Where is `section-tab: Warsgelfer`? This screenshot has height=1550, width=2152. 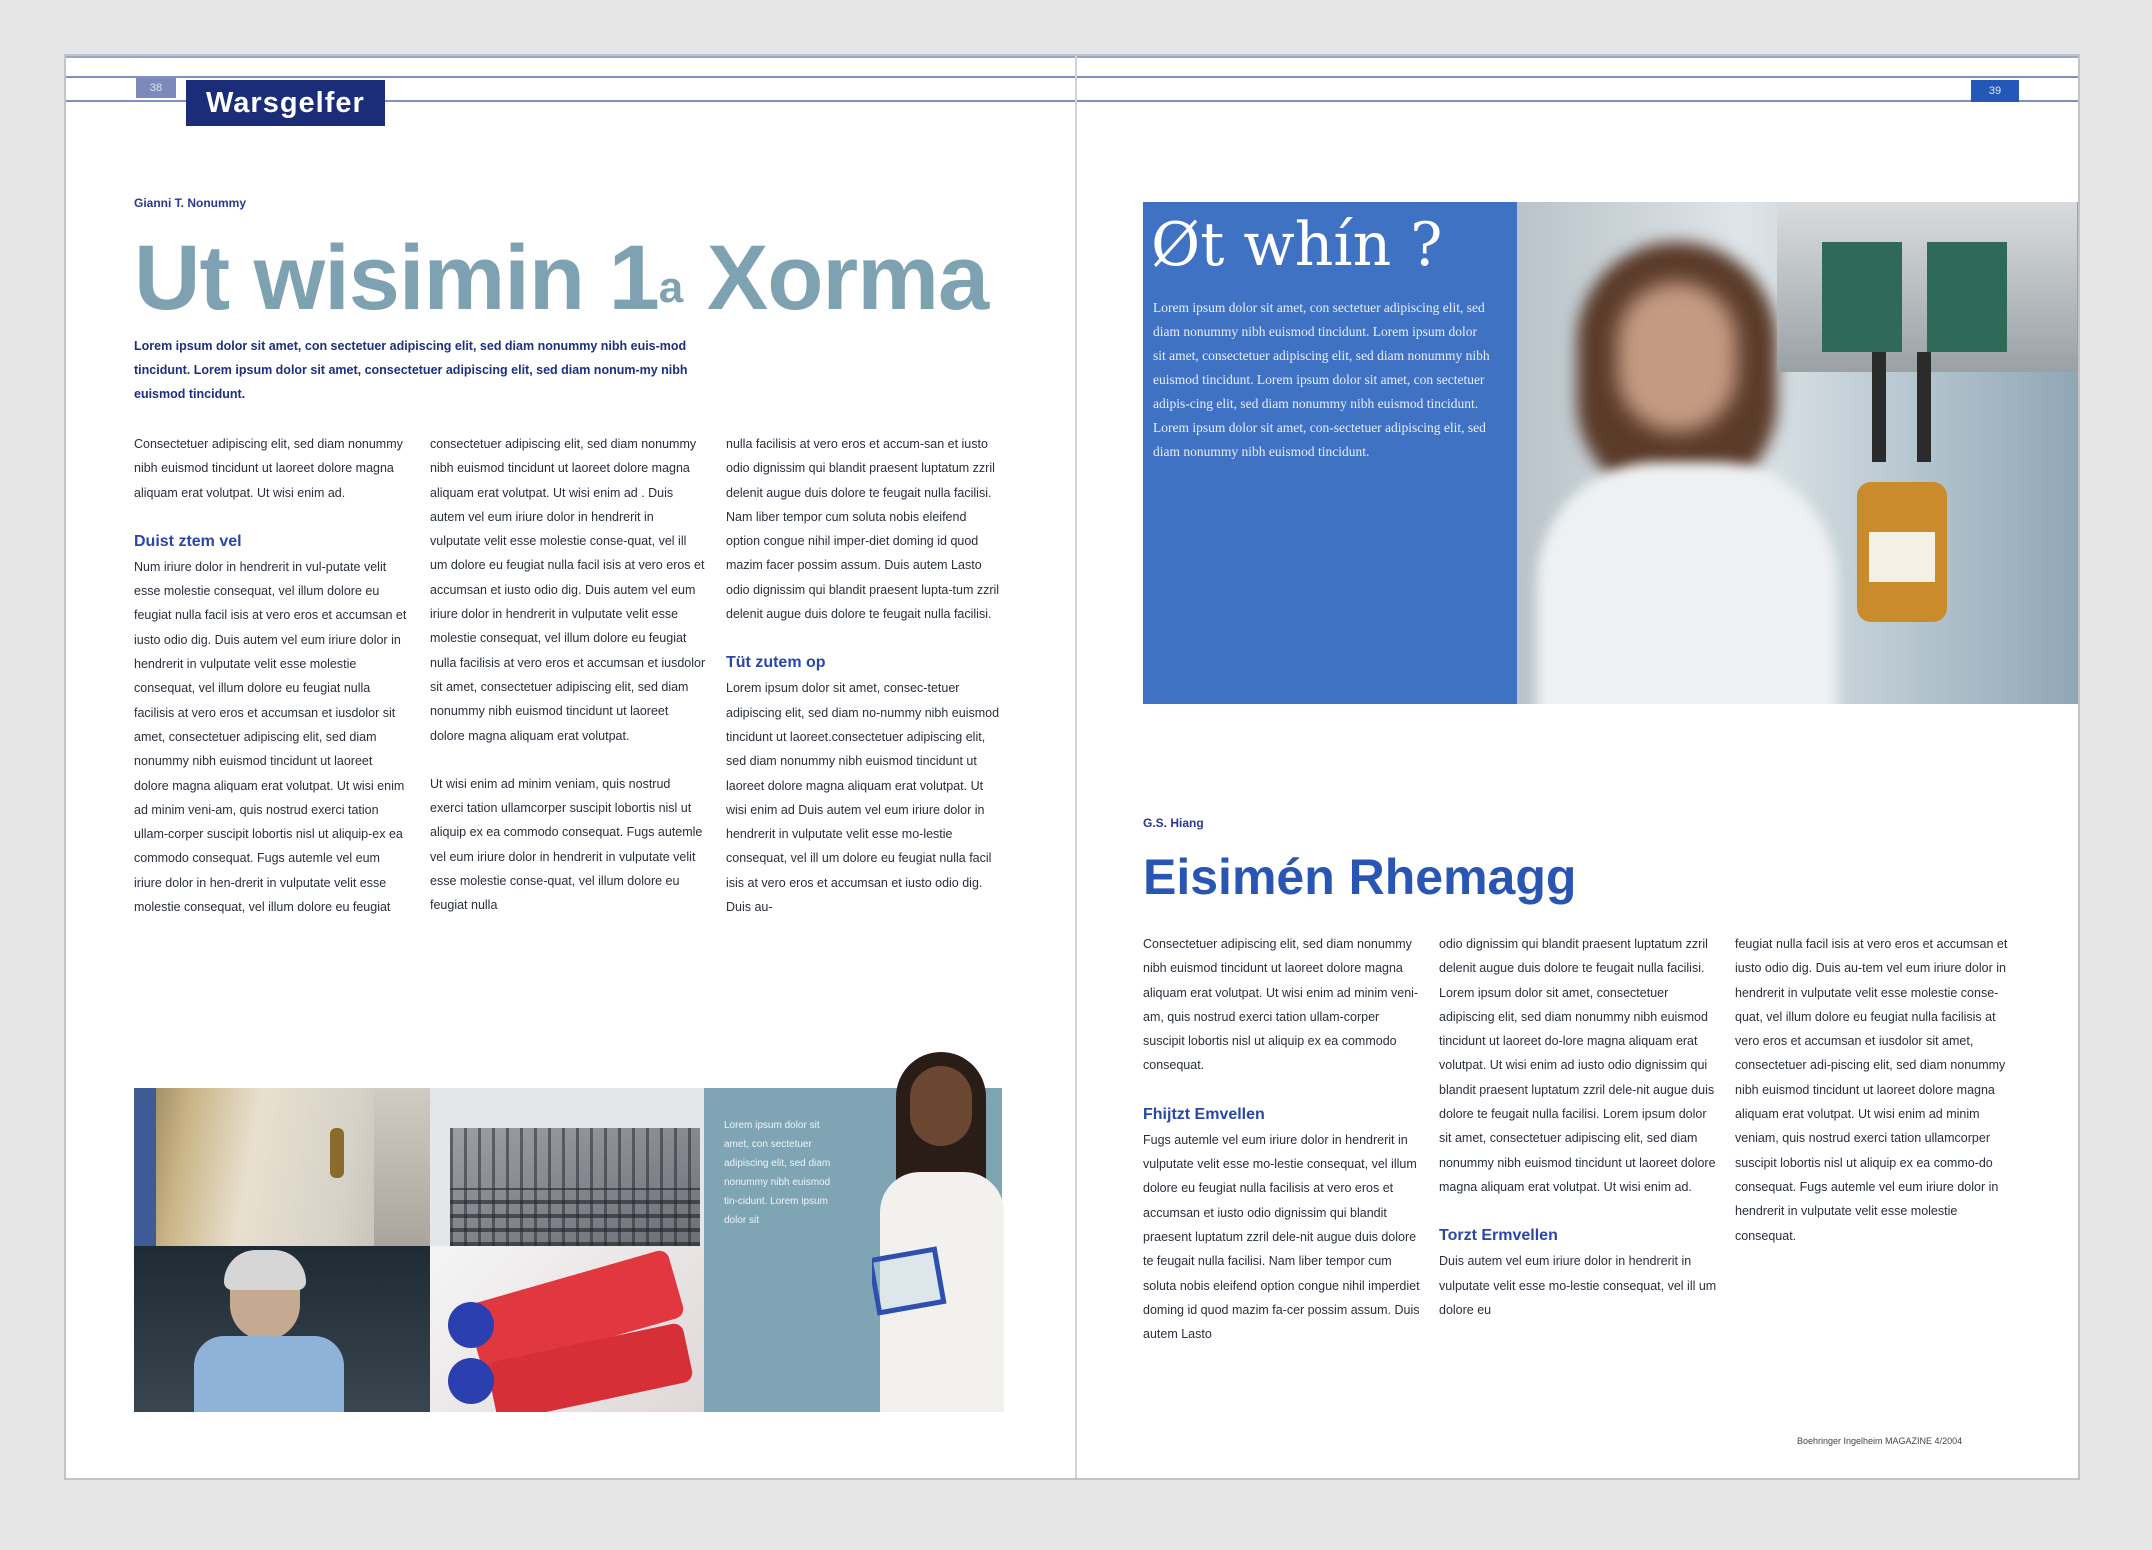
section-tab: Warsgelfer is located at coordinates (285, 103).